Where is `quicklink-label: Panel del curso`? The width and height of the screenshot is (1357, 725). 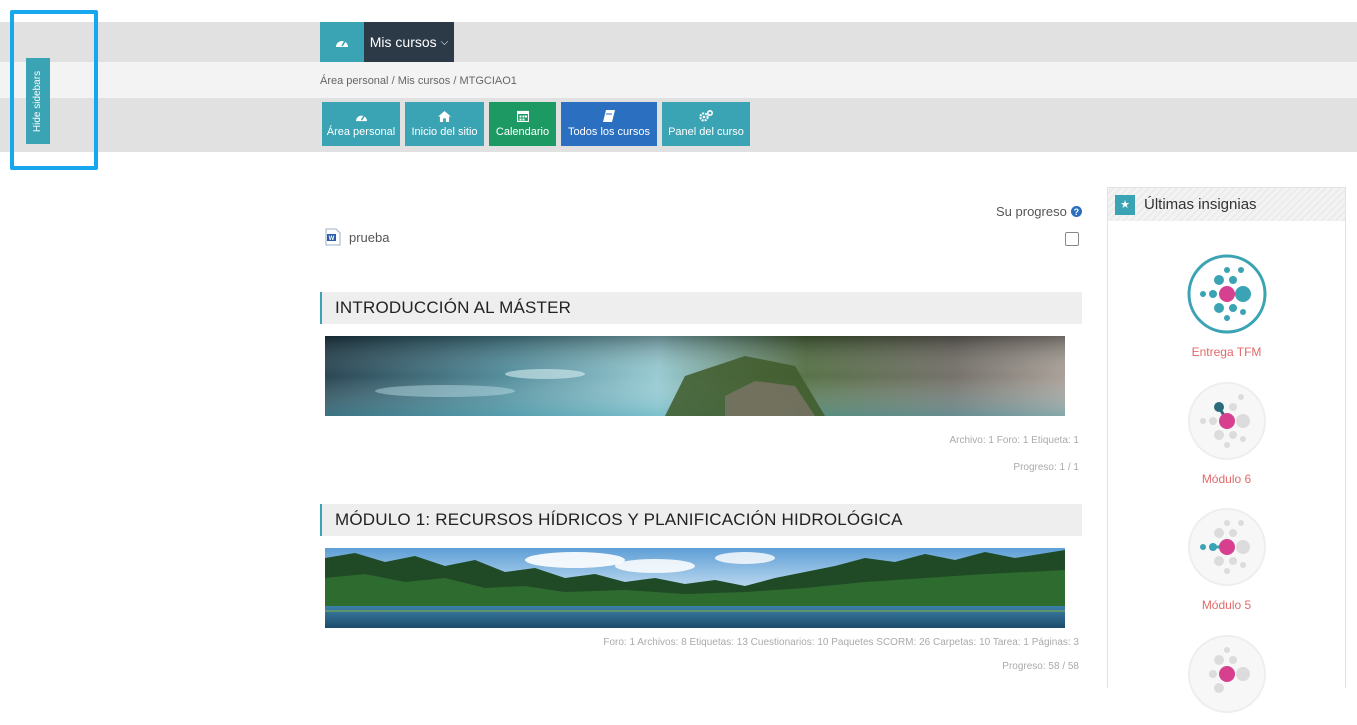 quicklink-label: Panel del curso is located at coordinates (706, 132).